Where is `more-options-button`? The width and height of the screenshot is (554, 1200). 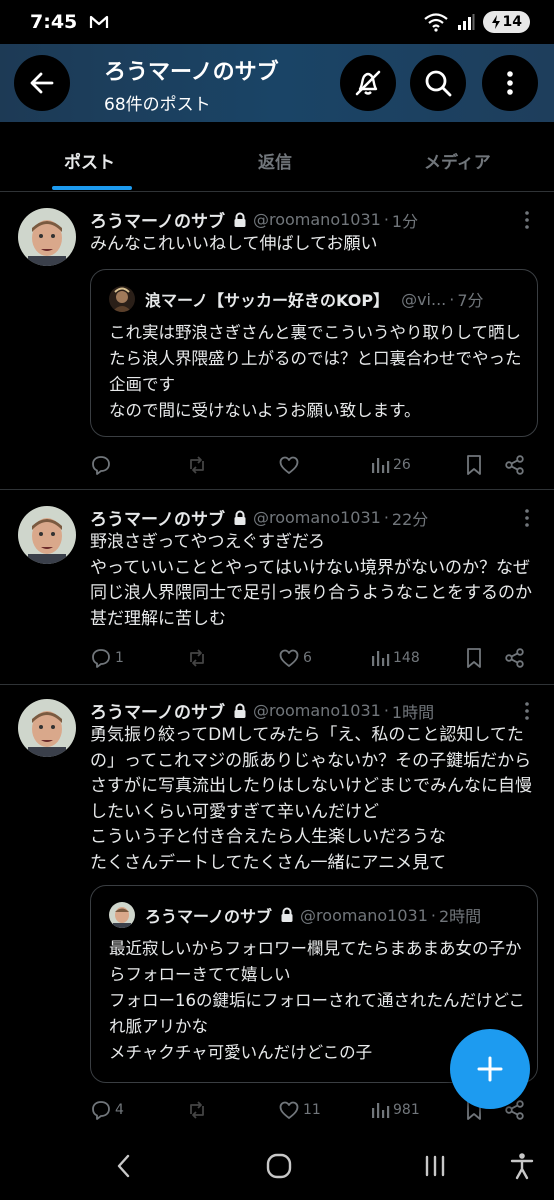 more-options-button is located at coordinates (510, 83).